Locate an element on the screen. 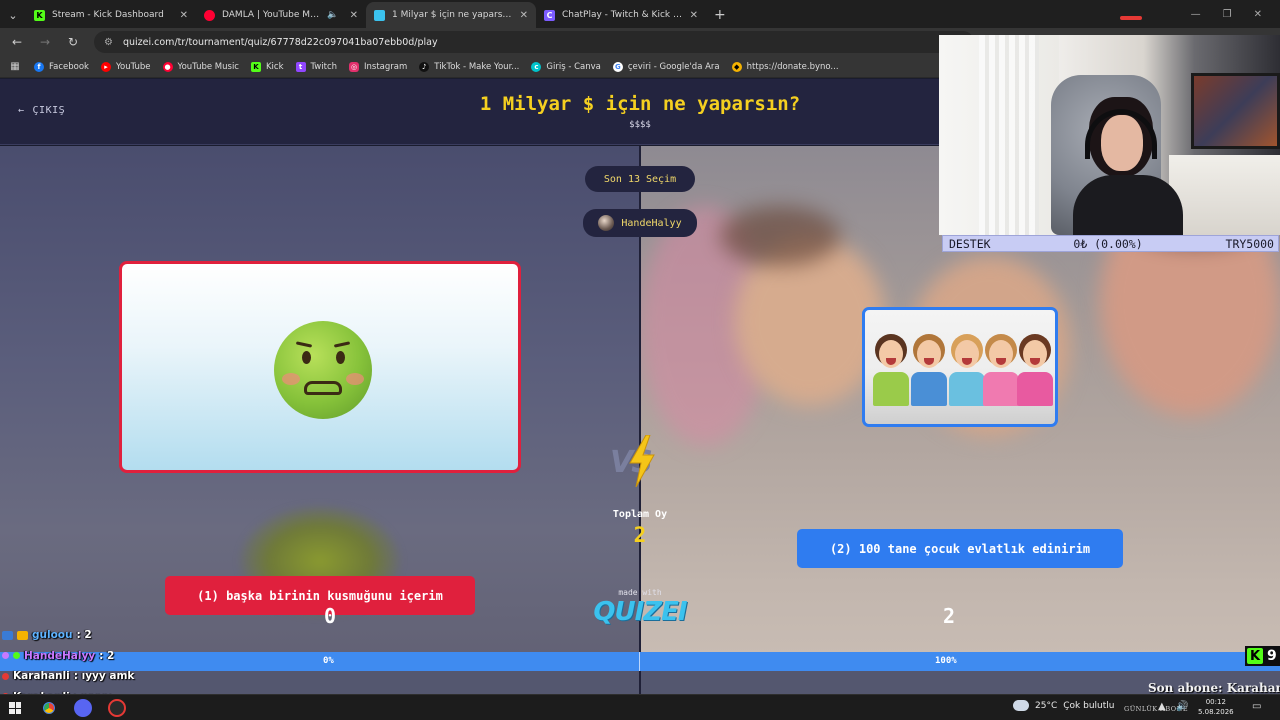 The width and height of the screenshot is (1280, 720). bookmark-label: Instagram is located at coordinates (386, 66).